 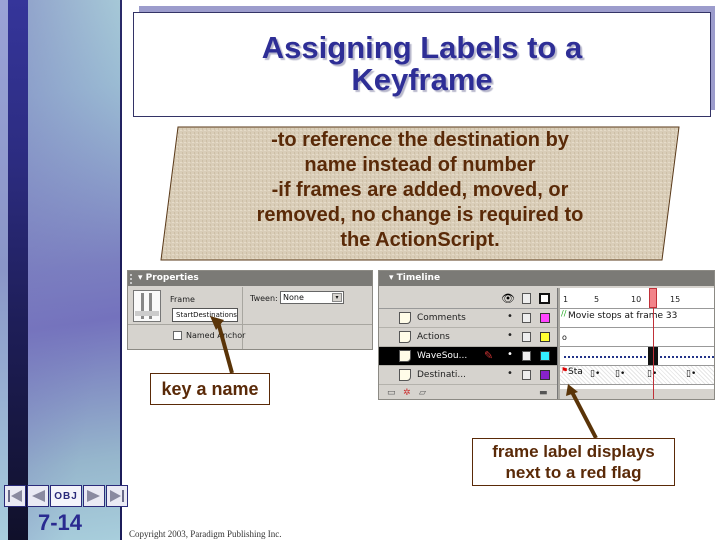 I want to click on prev-slide-button, so click(x=38, y=496).